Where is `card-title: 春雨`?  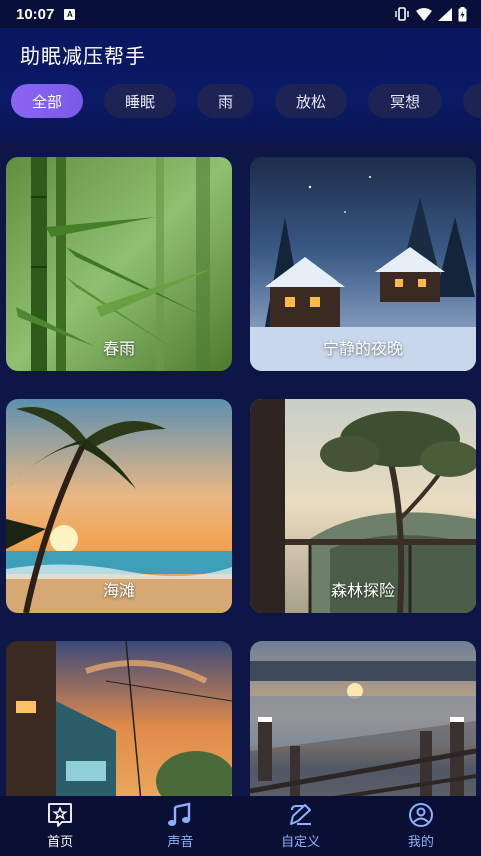
card-title: 春雨 is located at coordinates (118, 348).